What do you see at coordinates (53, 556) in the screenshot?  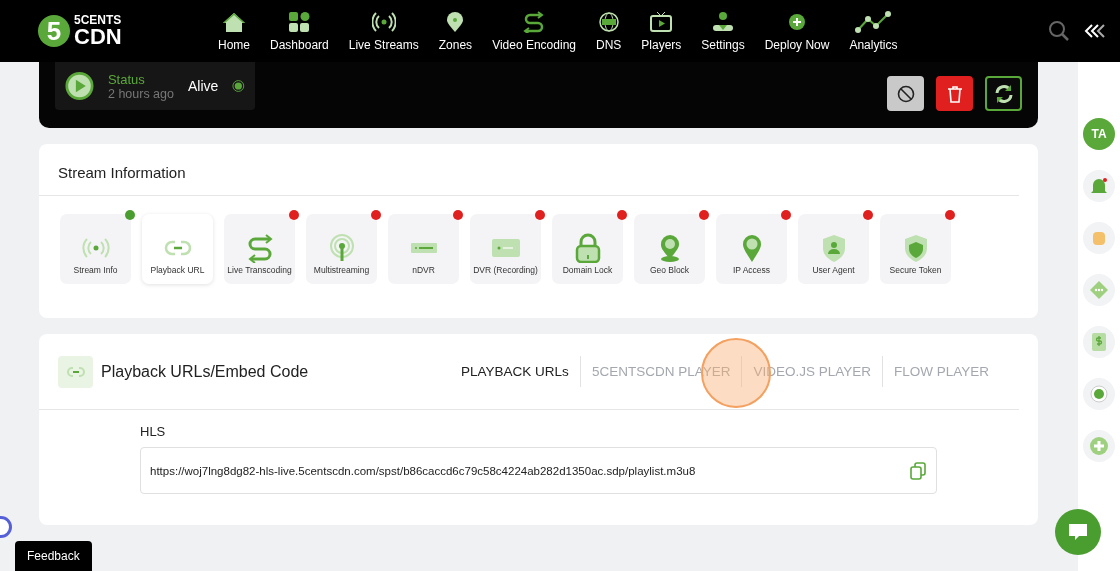 I see `feedback-button: Feedback` at bounding box center [53, 556].